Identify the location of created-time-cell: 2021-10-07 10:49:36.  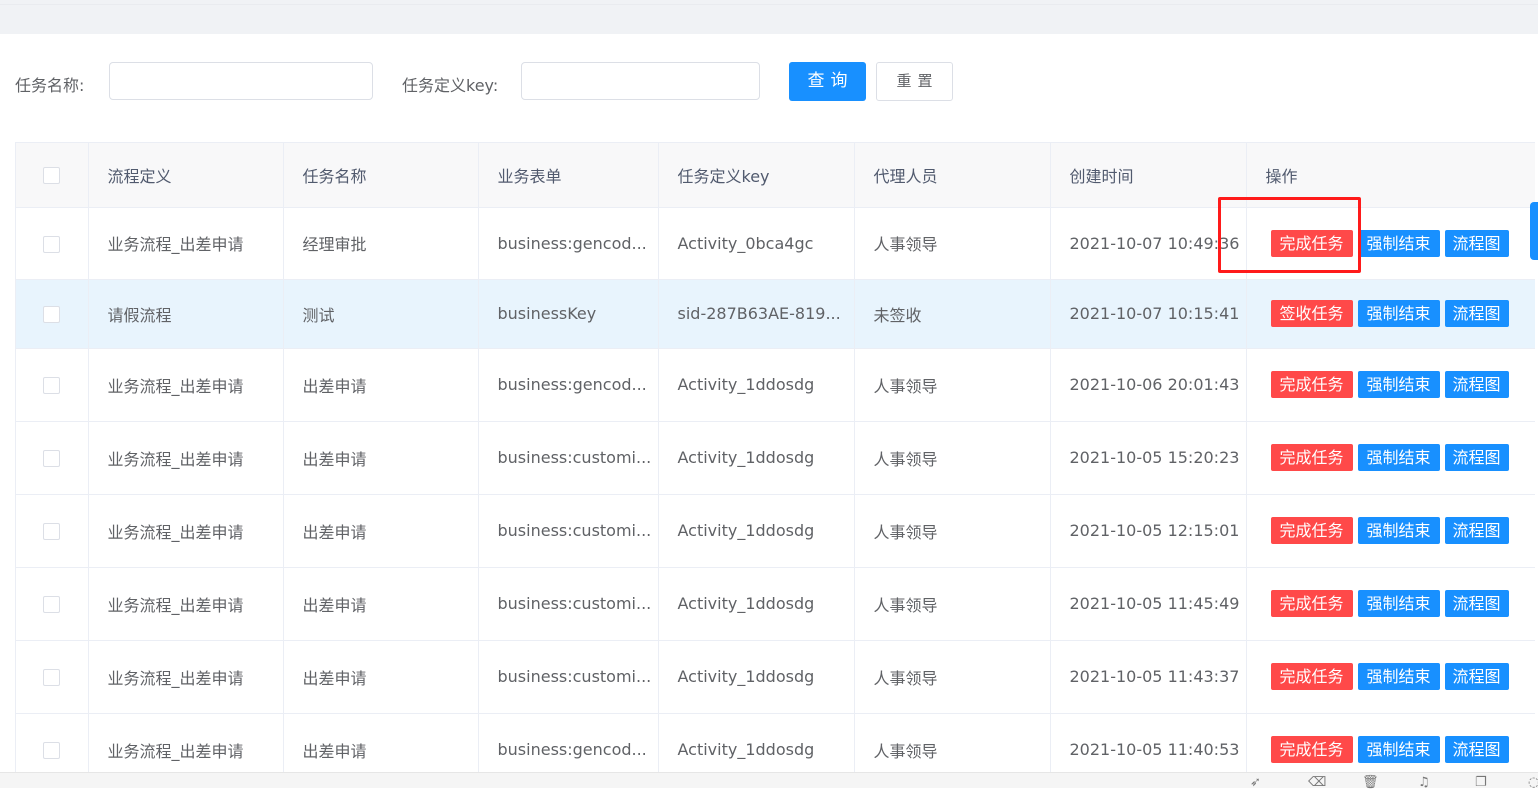
(1148, 243).